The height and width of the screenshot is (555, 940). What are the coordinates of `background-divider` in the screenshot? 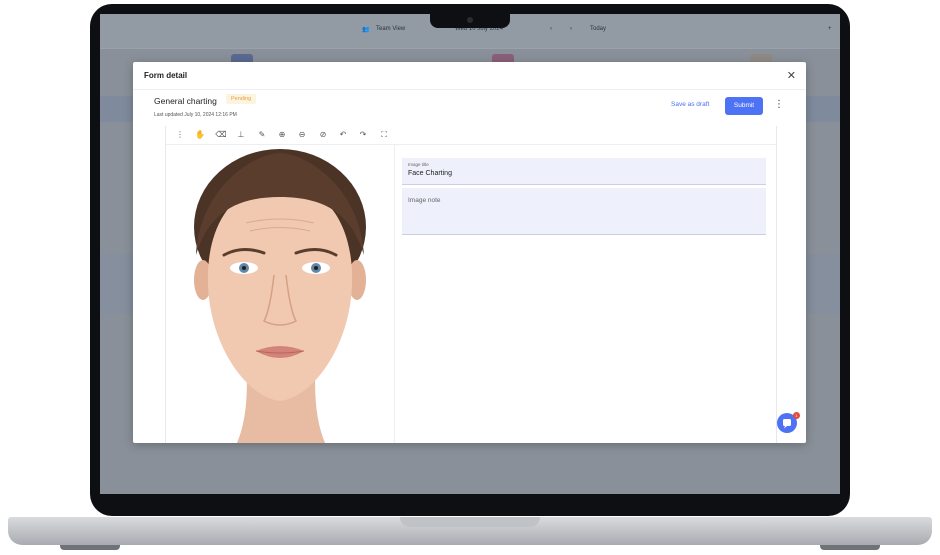 It's located at (470, 48).